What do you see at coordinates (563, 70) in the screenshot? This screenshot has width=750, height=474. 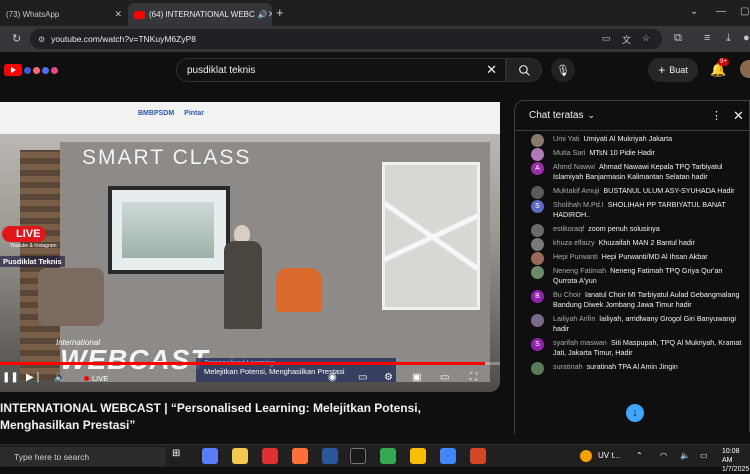 I see `voice-search-button: 🎙` at bounding box center [563, 70].